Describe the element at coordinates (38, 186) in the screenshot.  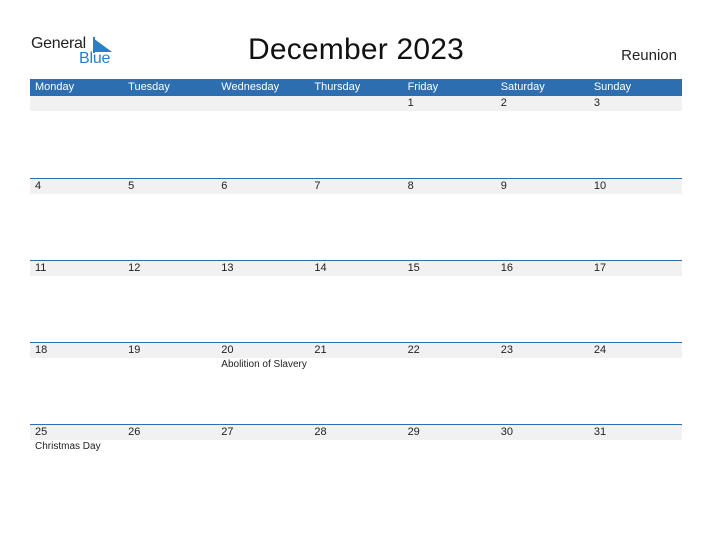
I see `day-number: 4` at that location.